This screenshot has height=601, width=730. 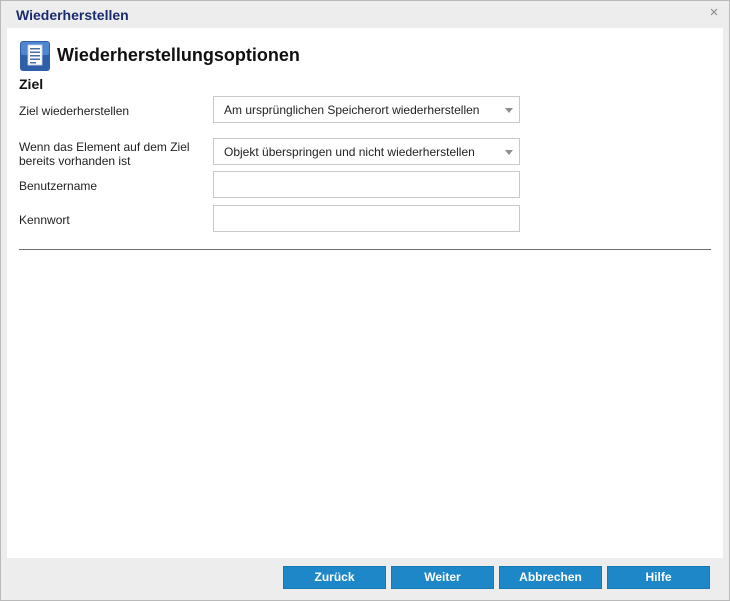 What do you see at coordinates (178, 55) in the screenshot?
I see `page-title: Wiederherstellungsoptionen` at bounding box center [178, 55].